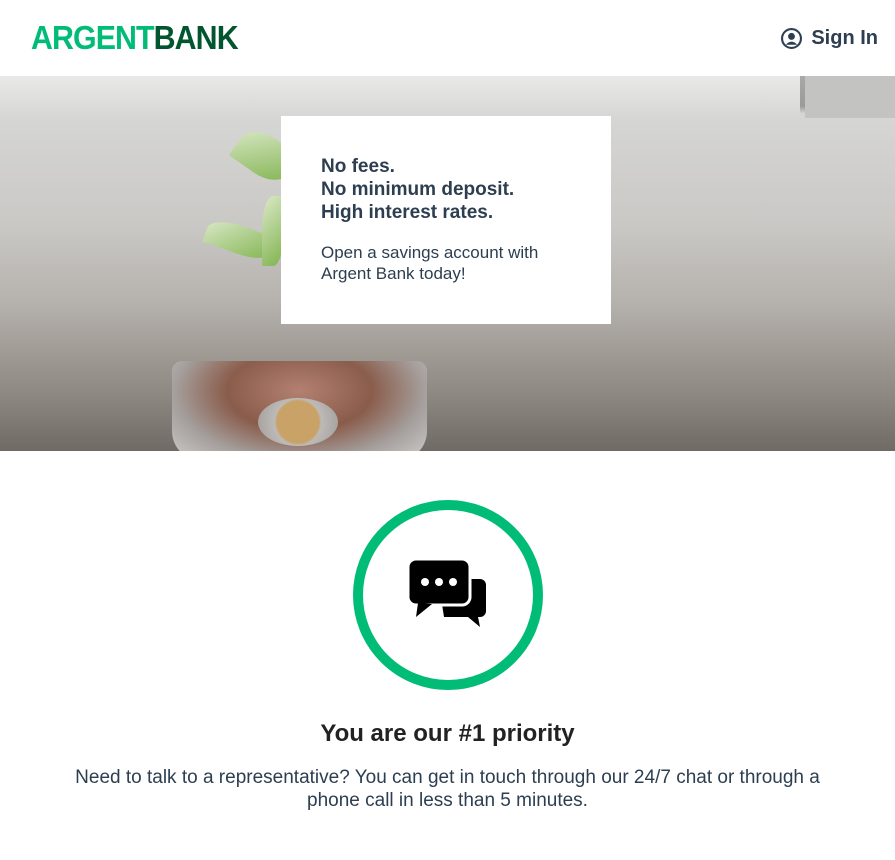 This screenshot has width=895, height=860. What do you see at coordinates (400, 96) in the screenshot?
I see `hero-background` at bounding box center [400, 96].